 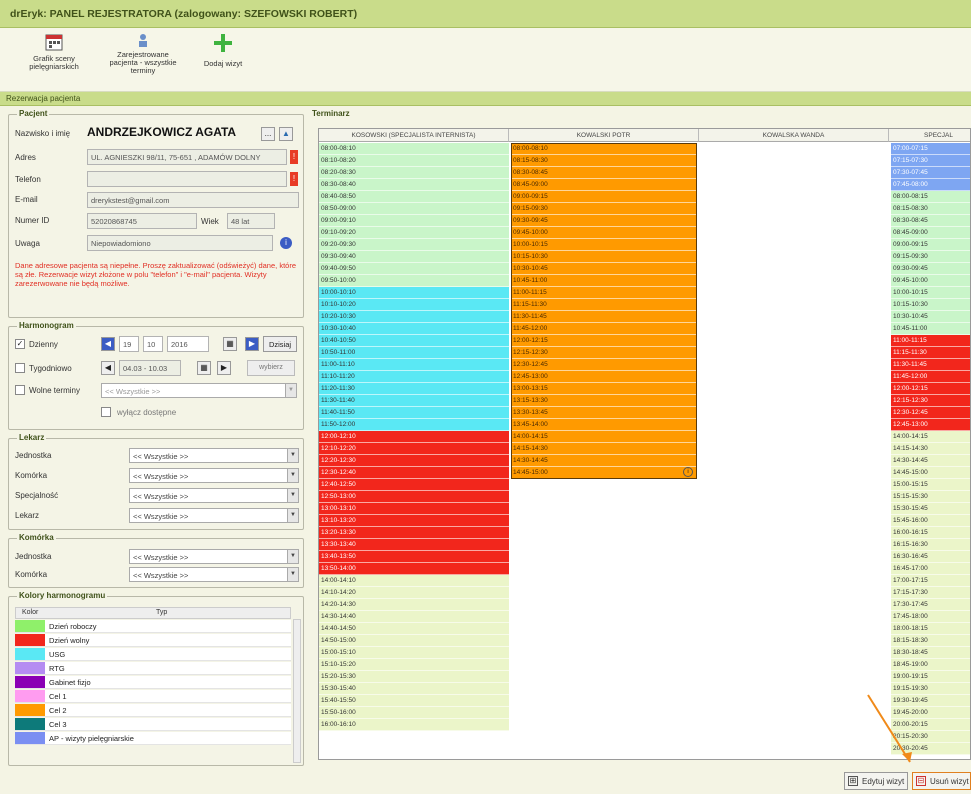 I want to click on time-slot: 09:00-09:10, so click(x=414, y=221).